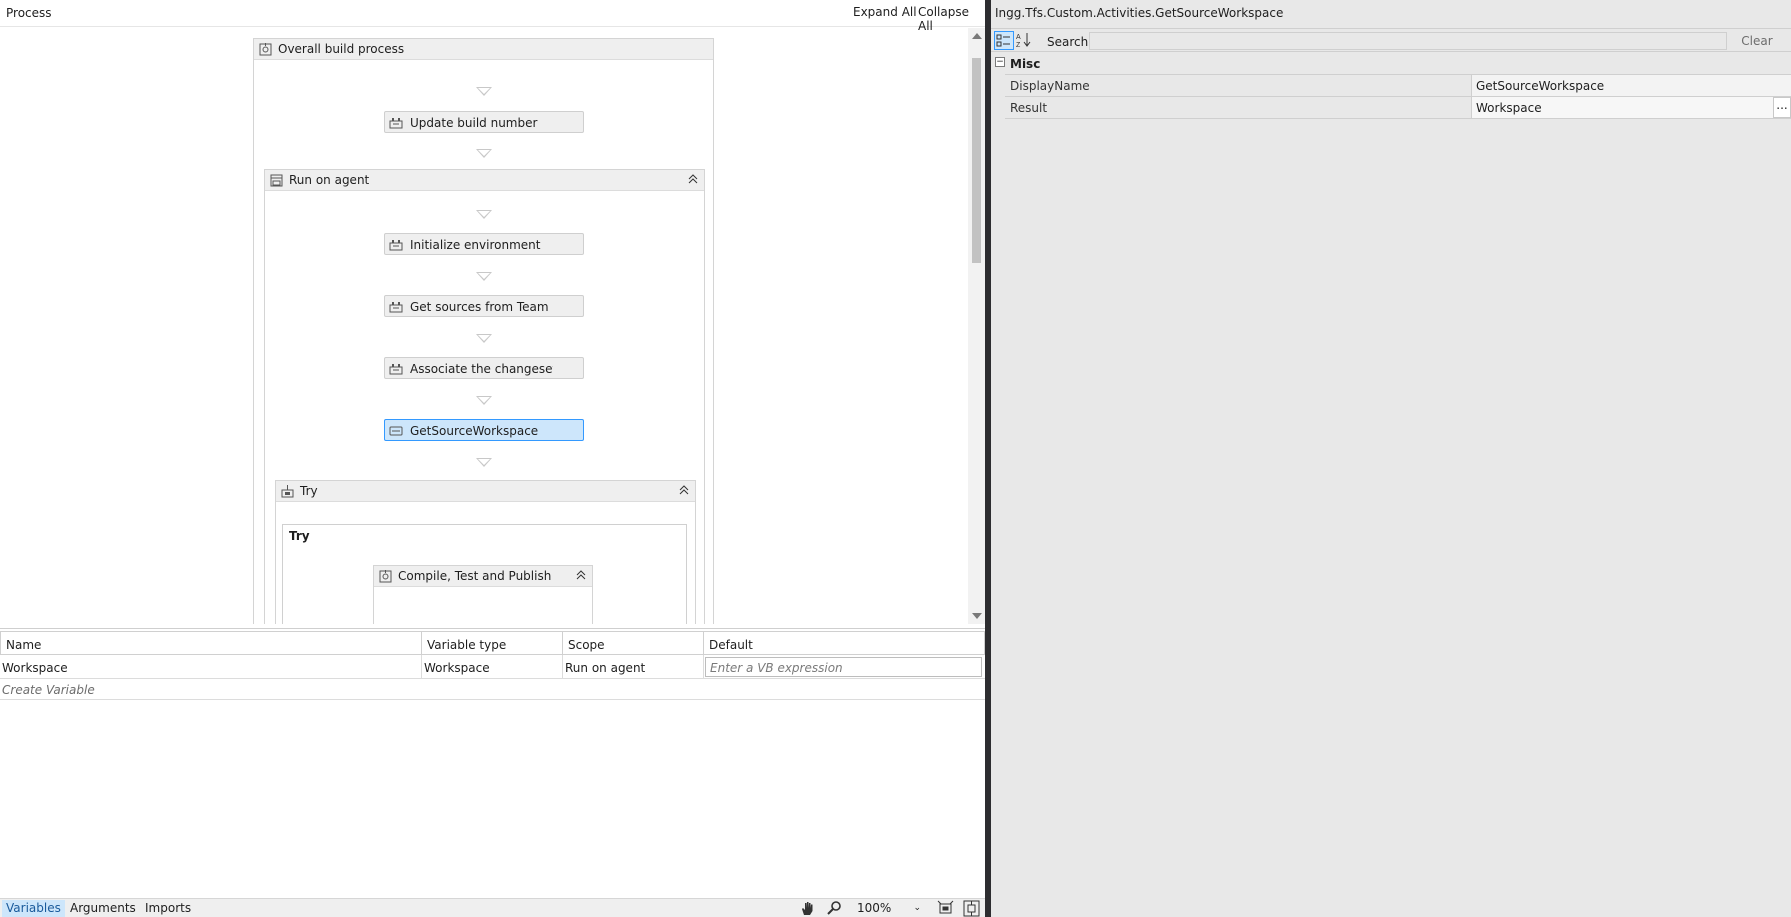 The image size is (1791, 917). What do you see at coordinates (1029, 108) in the screenshot?
I see `property-name: Result` at bounding box center [1029, 108].